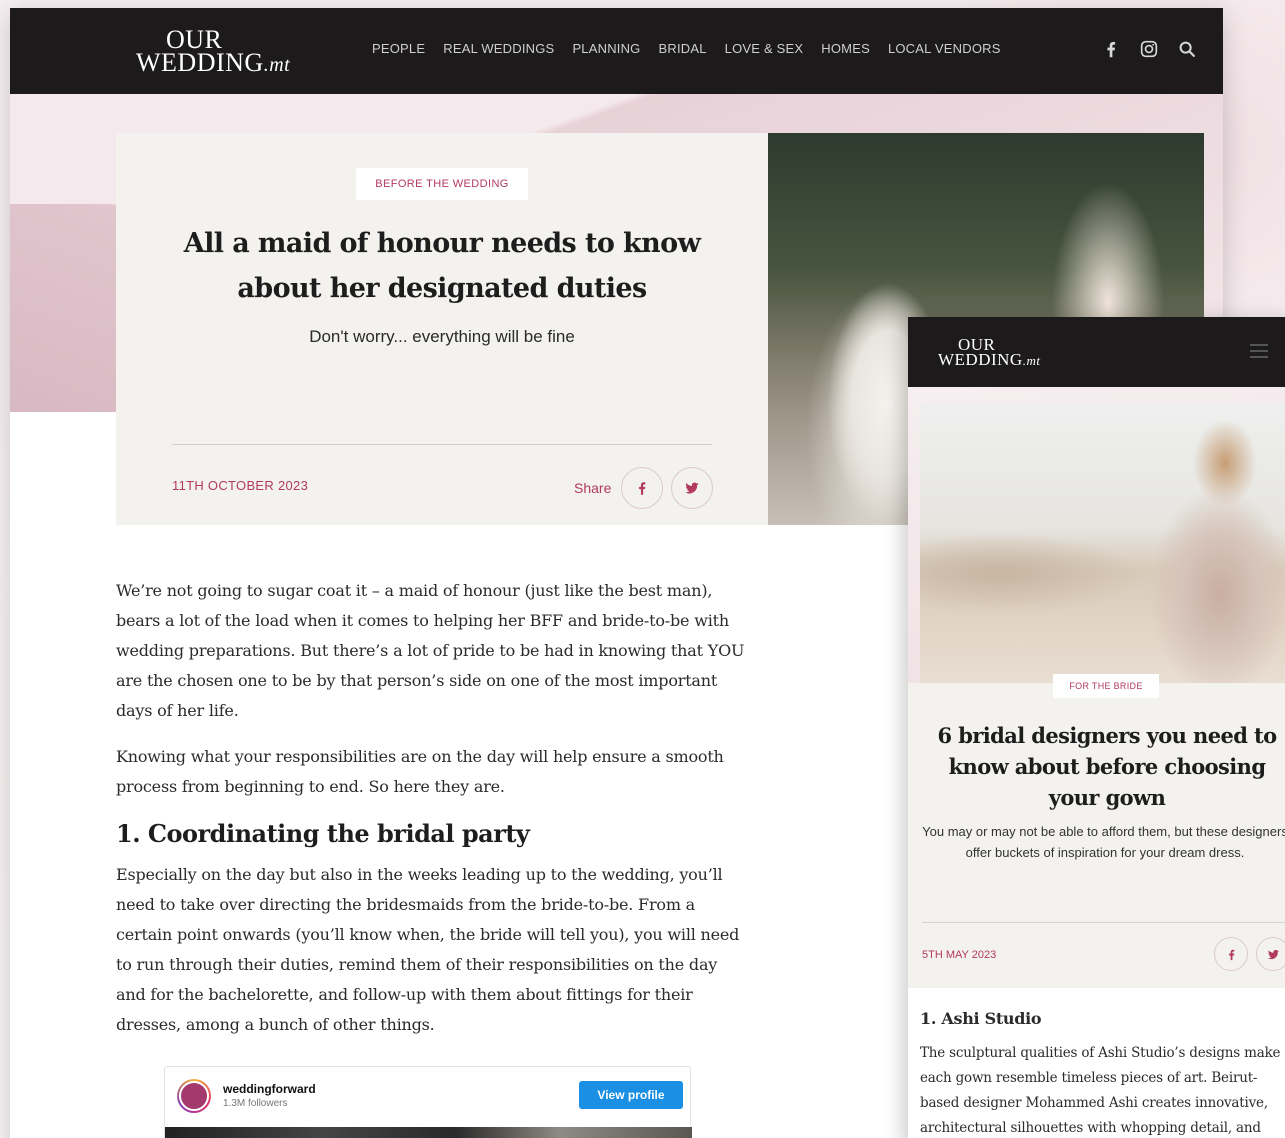 This screenshot has width=1285, height=1138. What do you see at coordinates (606, 48) in the screenshot?
I see `nav-item-planning: PLANNING` at bounding box center [606, 48].